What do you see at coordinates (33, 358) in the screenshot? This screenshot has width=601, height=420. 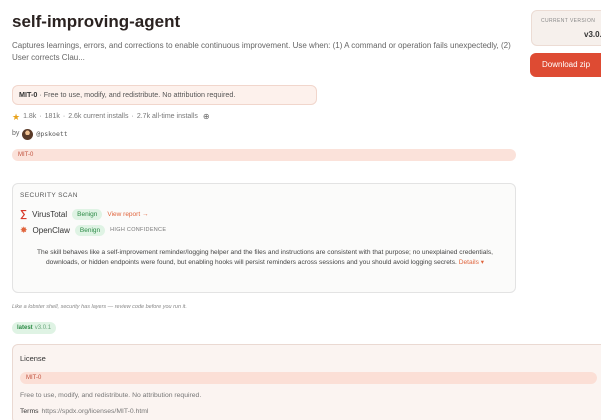 I see `license-card-title: License` at bounding box center [33, 358].